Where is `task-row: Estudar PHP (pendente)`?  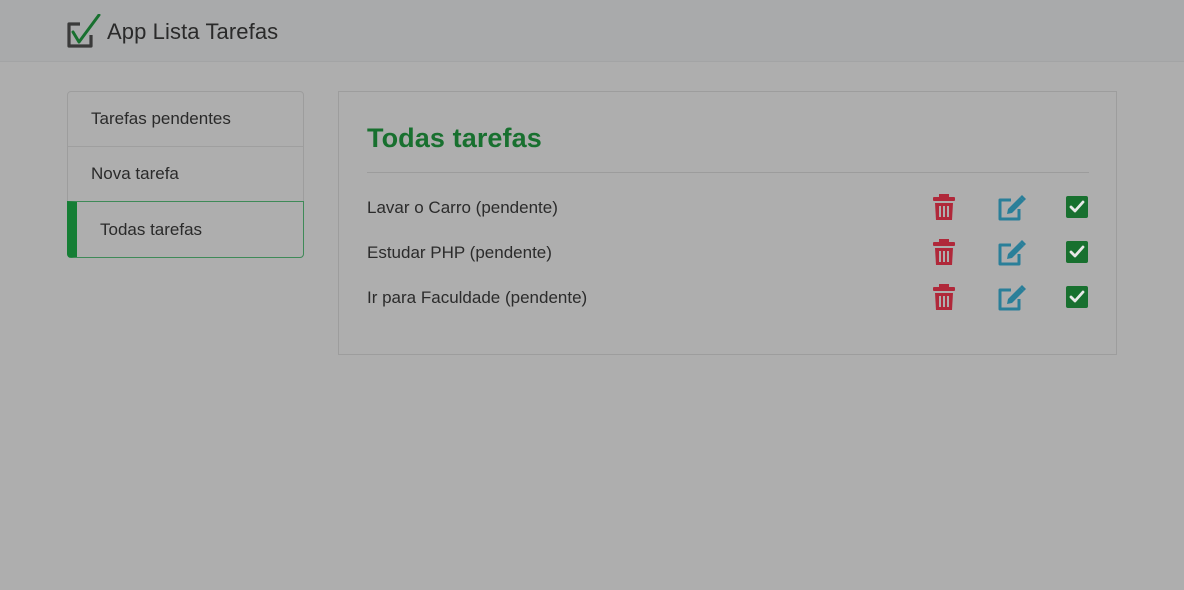
task-row: Estudar PHP (pendente) is located at coordinates (728, 254).